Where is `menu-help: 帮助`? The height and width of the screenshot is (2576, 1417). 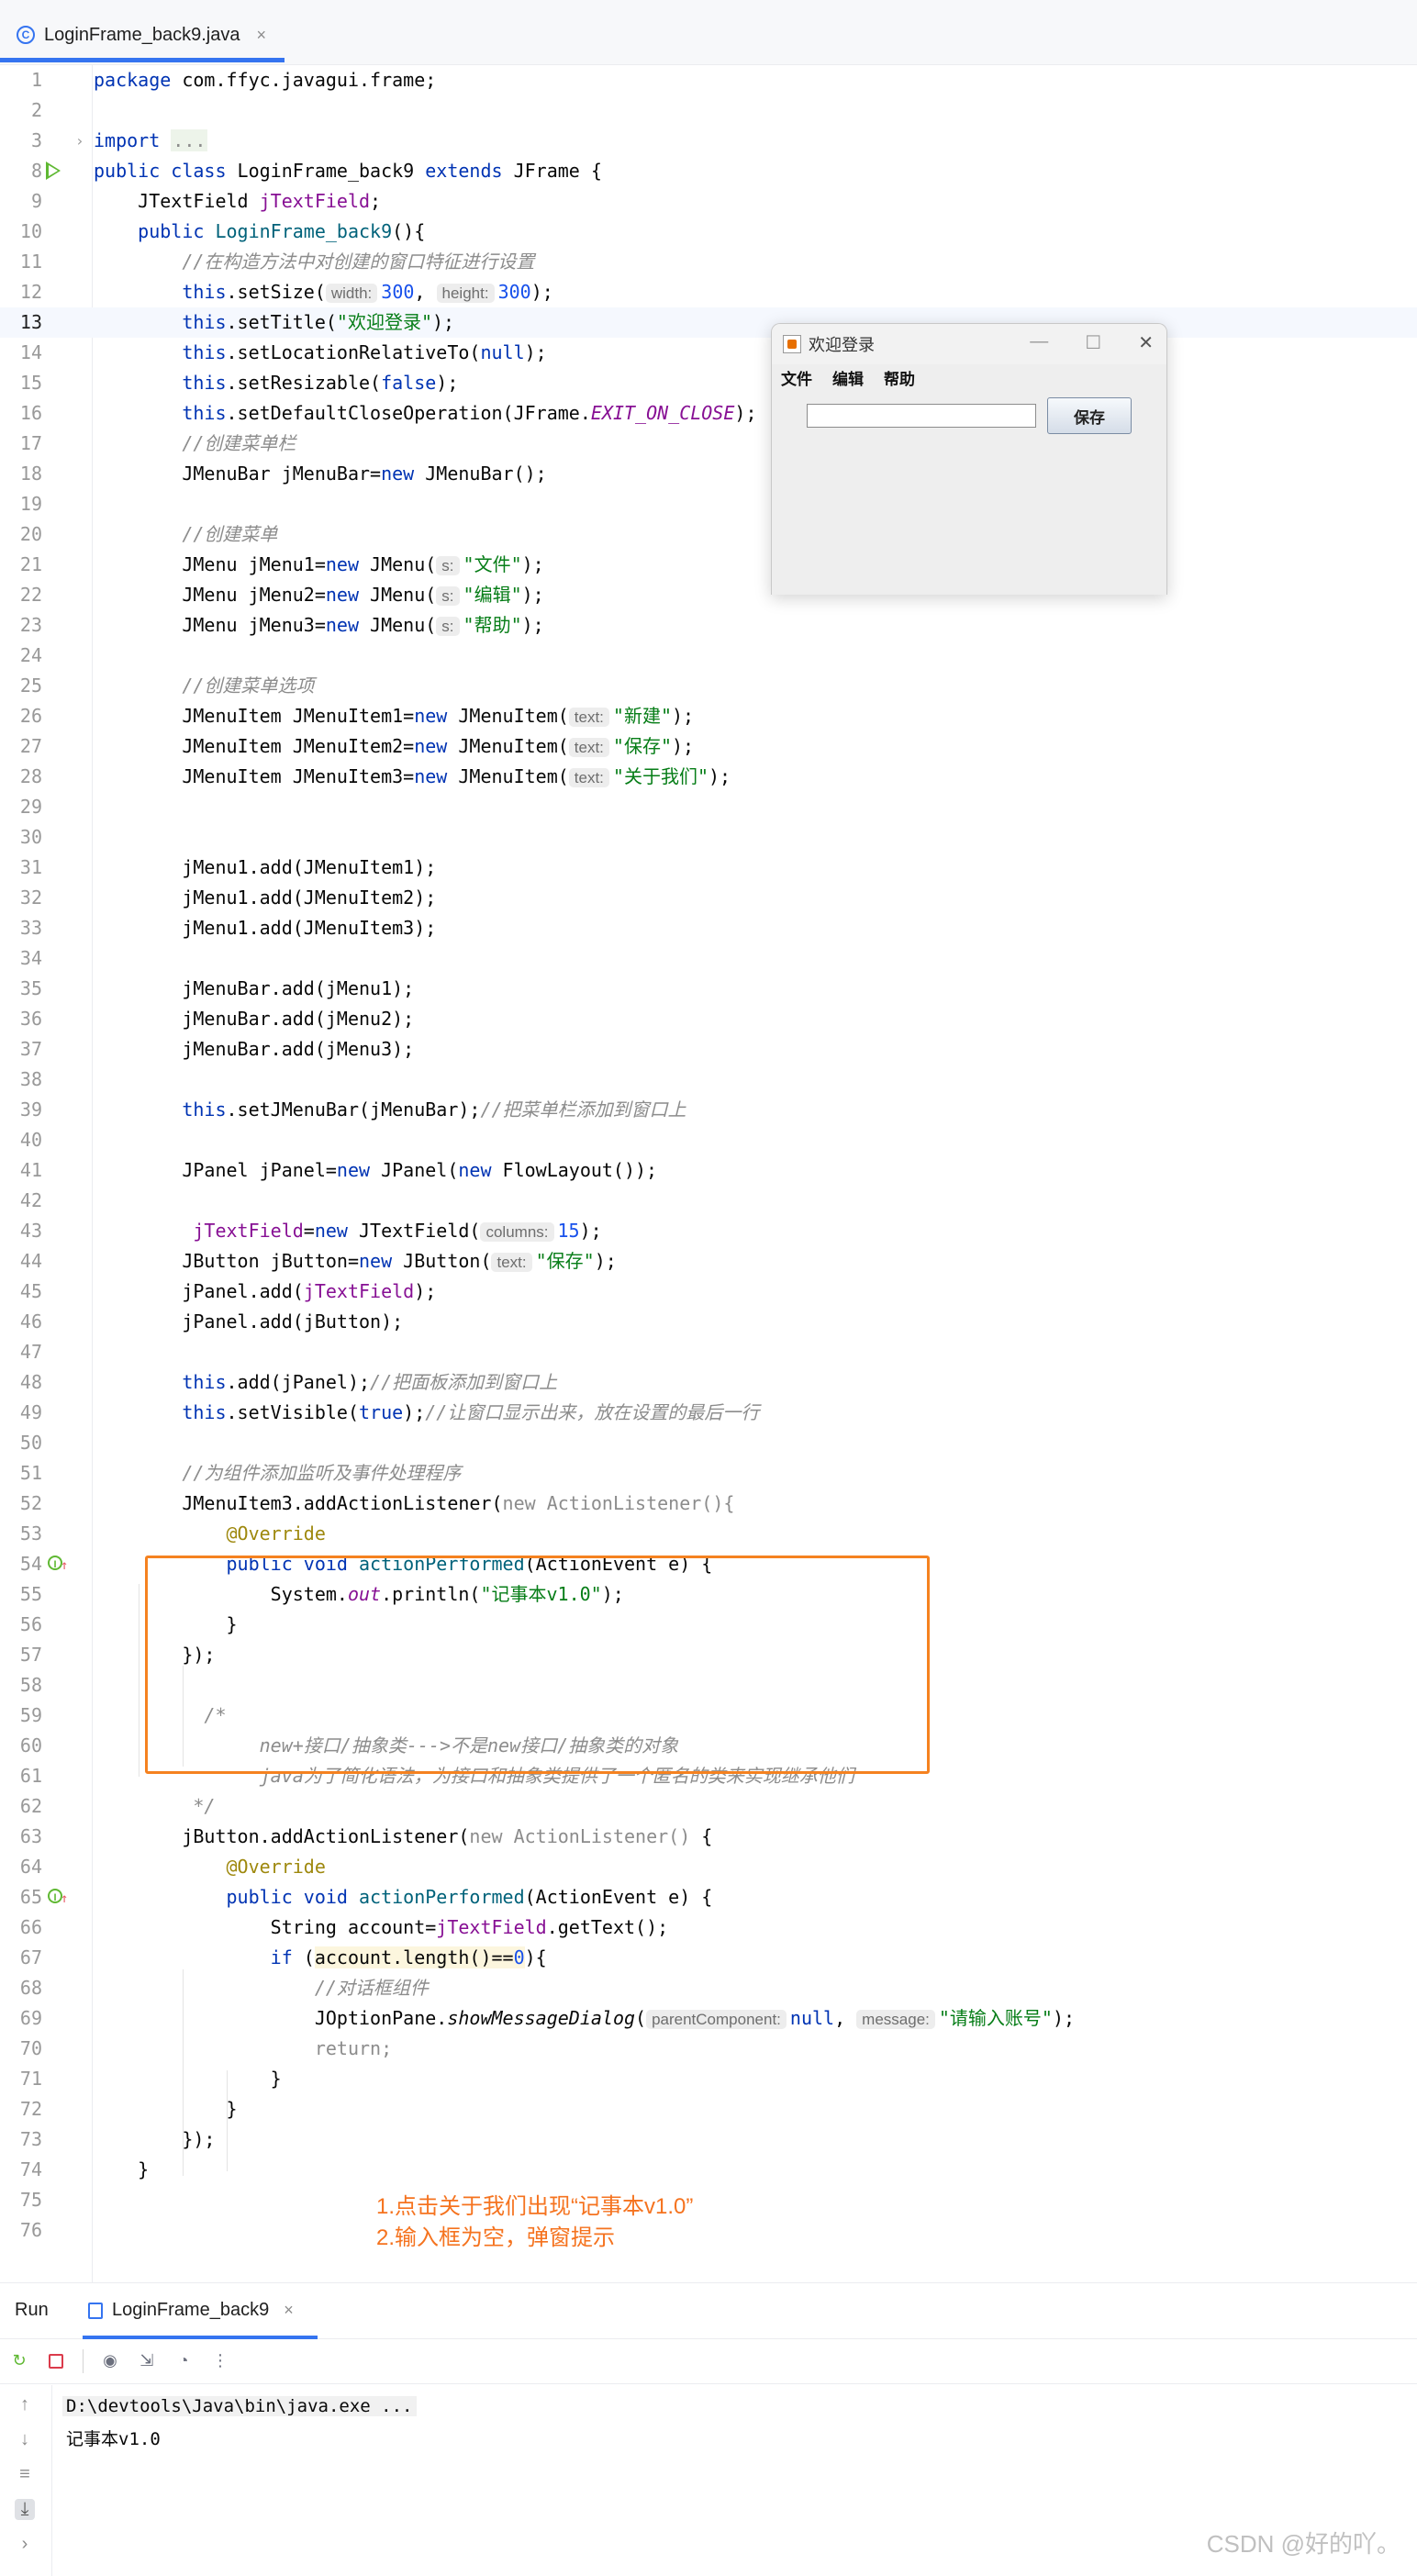
menu-help: 帮助 is located at coordinates (900, 377).